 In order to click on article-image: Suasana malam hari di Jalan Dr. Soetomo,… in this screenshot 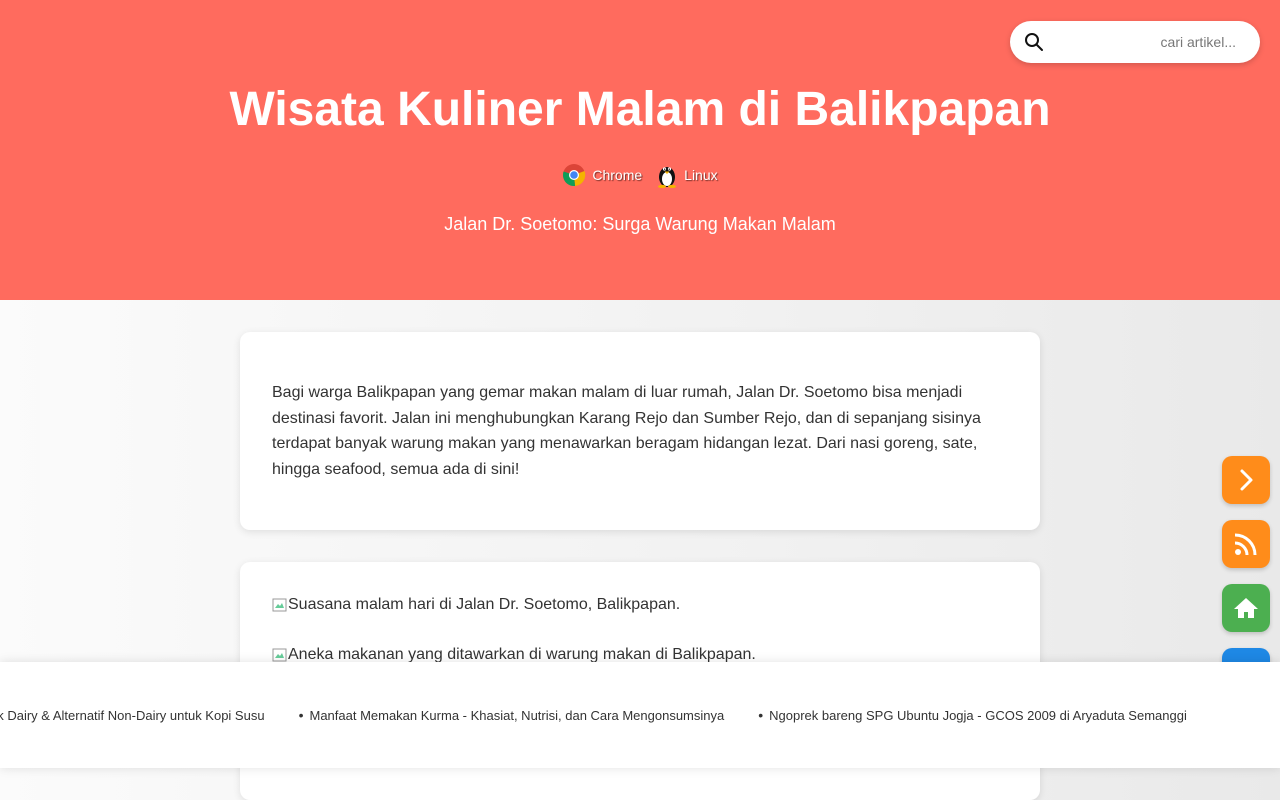, I will do `click(476, 605)`.